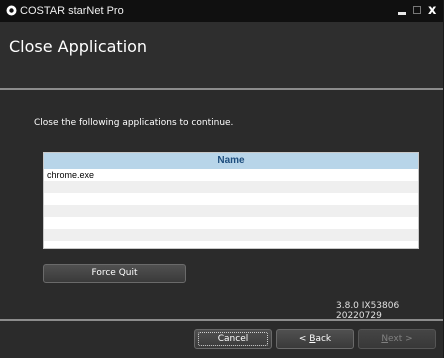 The height and width of the screenshot is (358, 445). What do you see at coordinates (72, 11) in the screenshot?
I see `window-title: COSTAR starNet Pro` at bounding box center [72, 11].